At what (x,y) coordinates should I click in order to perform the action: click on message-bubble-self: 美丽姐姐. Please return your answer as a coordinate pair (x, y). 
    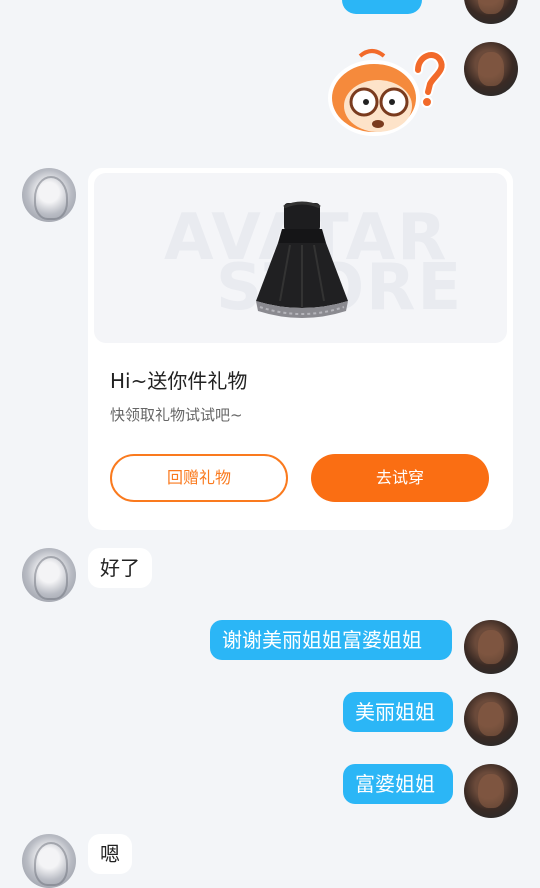
    Looking at the image, I should click on (398, 712).